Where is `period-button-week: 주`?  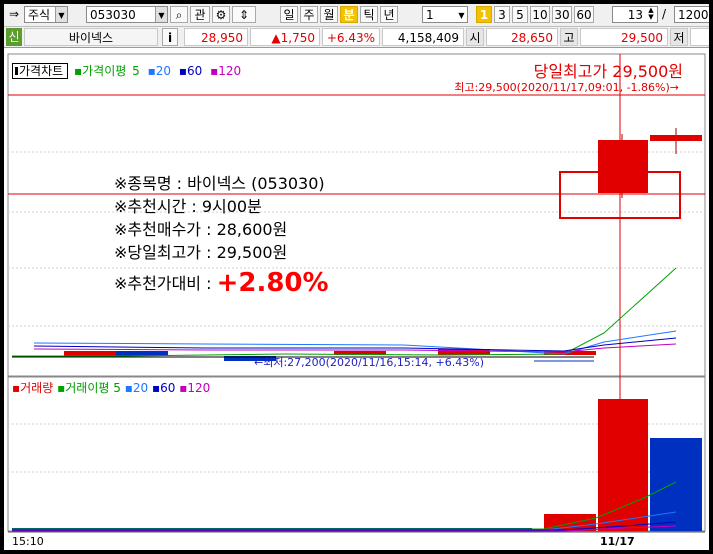
period-button-week: 주 is located at coordinates (309, 14).